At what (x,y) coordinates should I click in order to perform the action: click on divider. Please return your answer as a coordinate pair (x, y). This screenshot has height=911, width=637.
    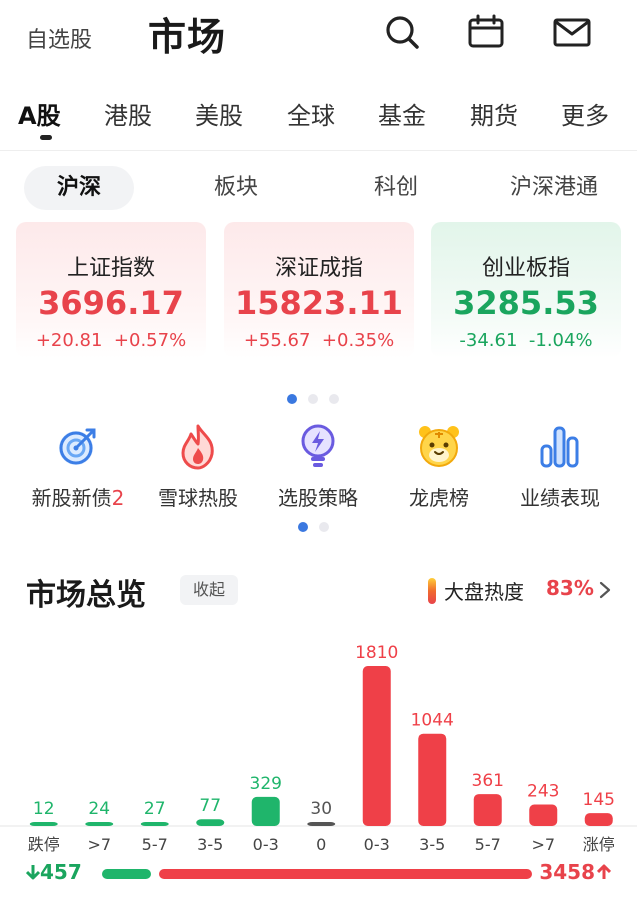
    Looking at the image, I should click on (318, 150).